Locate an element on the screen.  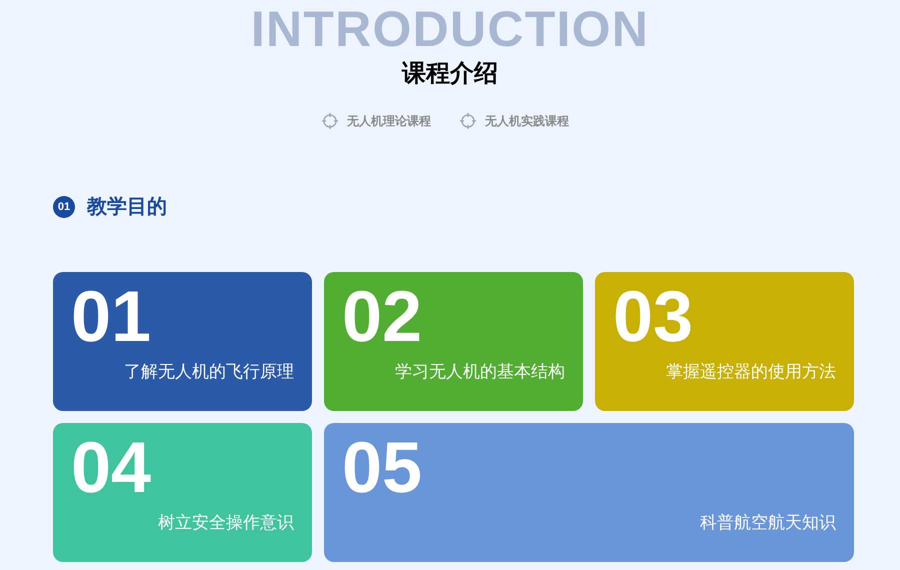
goal-number: 03 is located at coordinates (653, 318).